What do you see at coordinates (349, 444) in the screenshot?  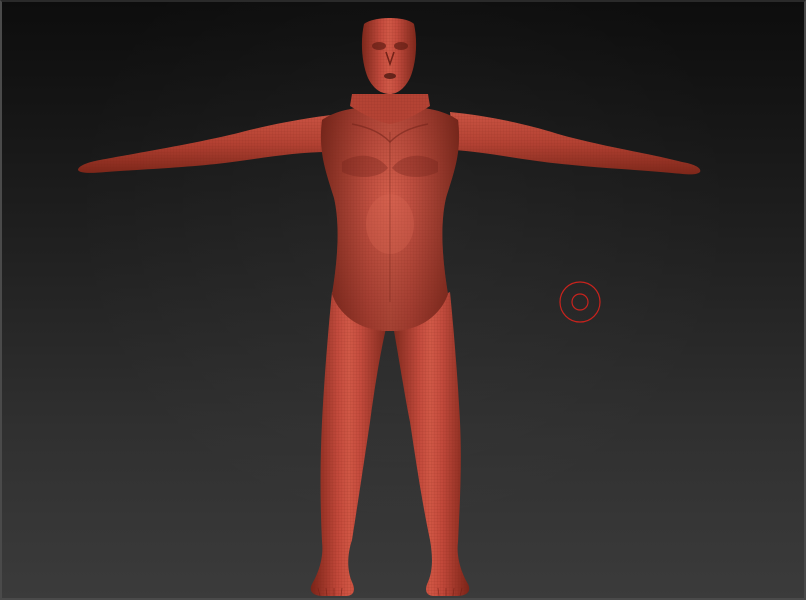 I see `left-leg` at bounding box center [349, 444].